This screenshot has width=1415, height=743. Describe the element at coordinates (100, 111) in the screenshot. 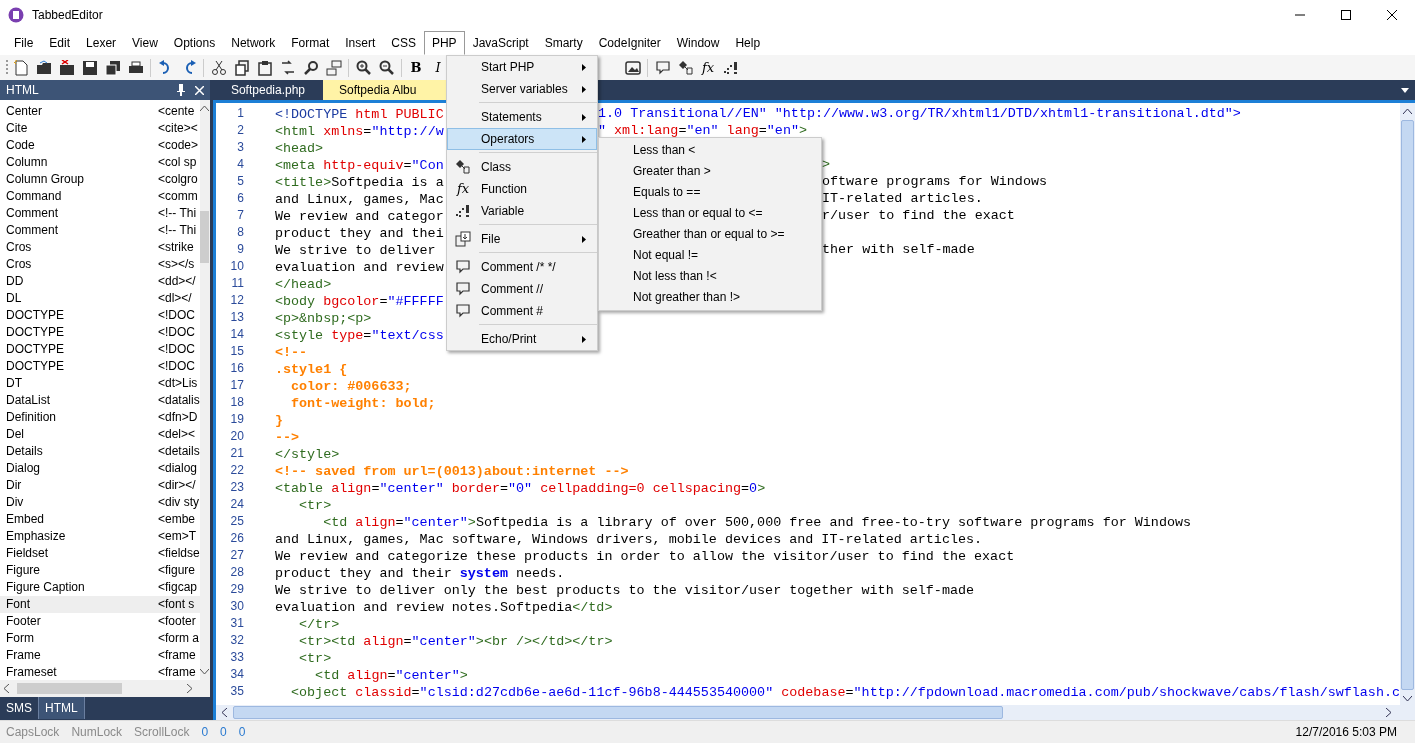

I see `list-row: Center <cente` at that location.